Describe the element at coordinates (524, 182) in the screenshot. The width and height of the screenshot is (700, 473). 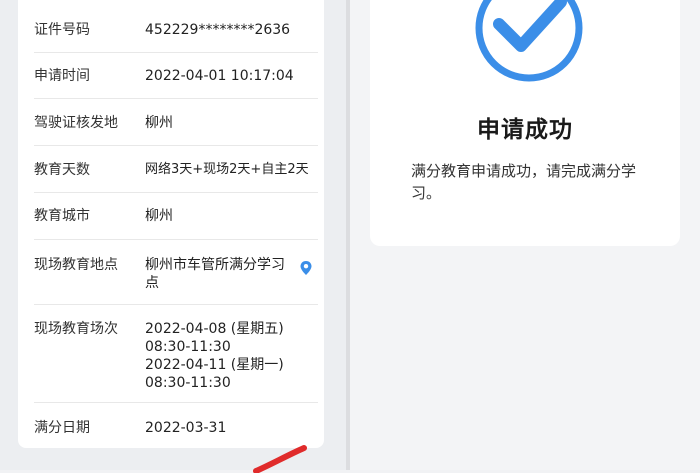
I see `success-message: 满分教育申请成功，请完成满分学习。` at that location.